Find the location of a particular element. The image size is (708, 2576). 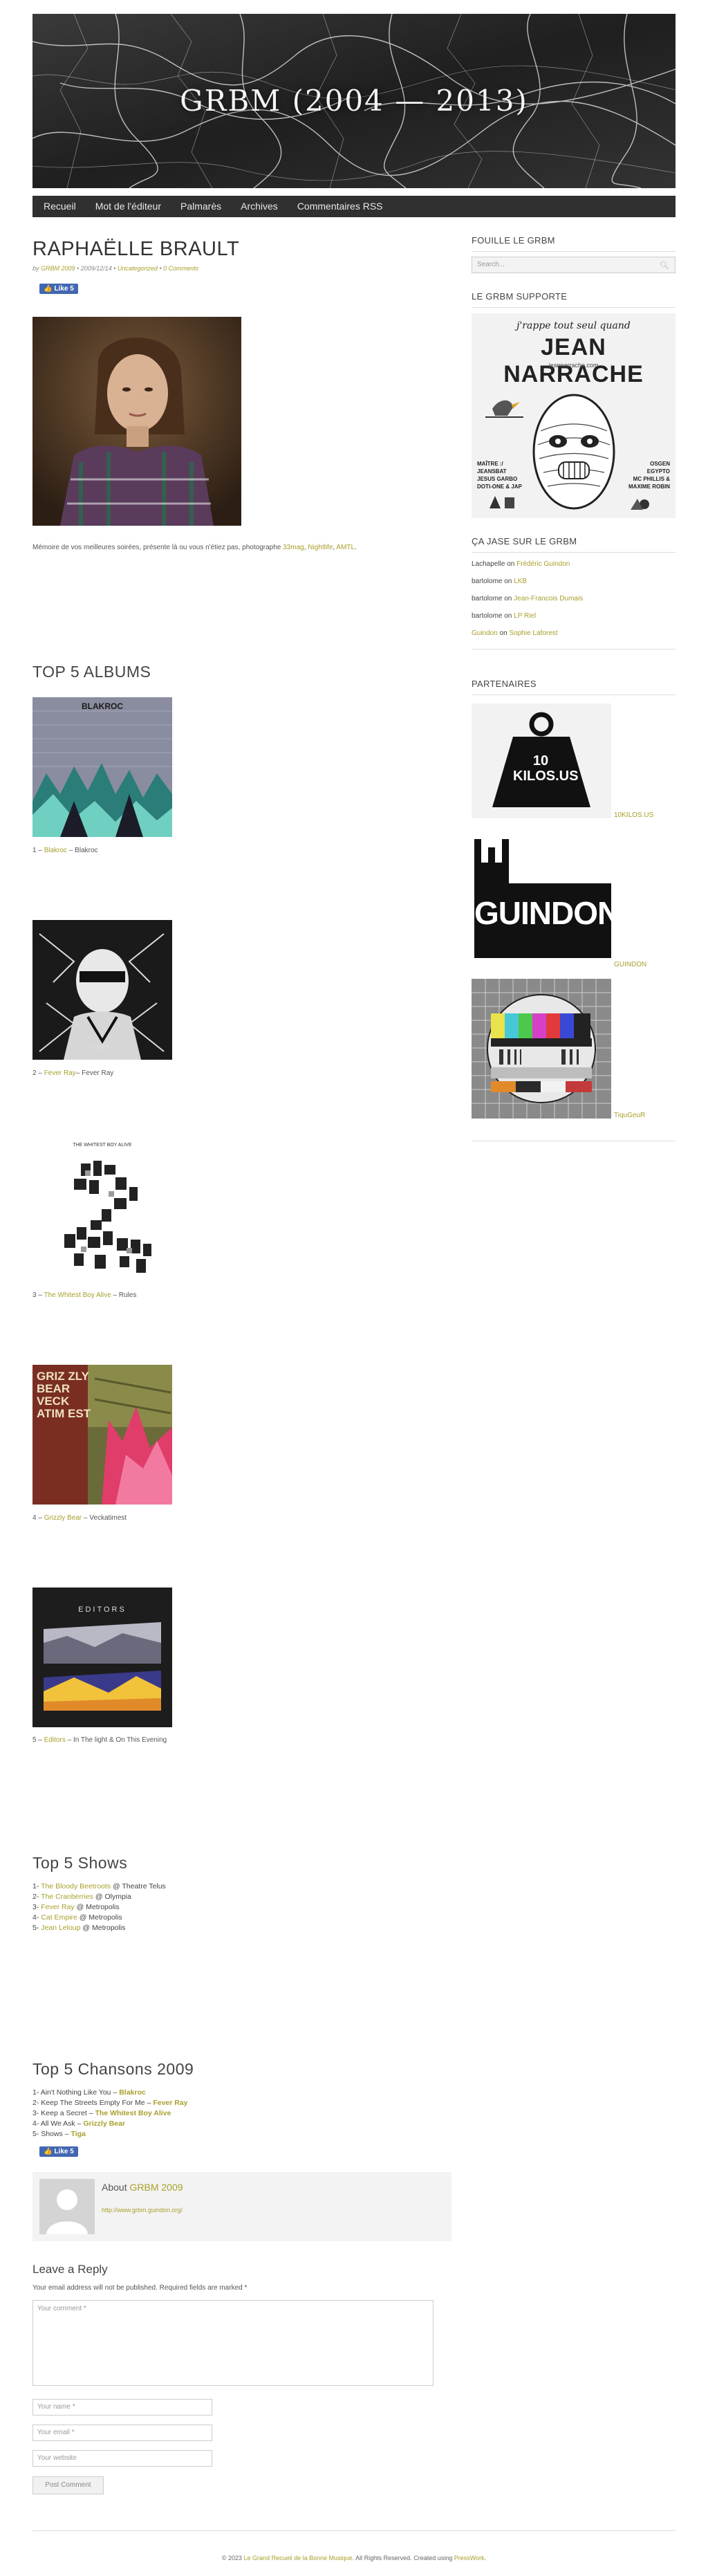

nav-item-rss: Commentaires RSS is located at coordinates (340, 206).